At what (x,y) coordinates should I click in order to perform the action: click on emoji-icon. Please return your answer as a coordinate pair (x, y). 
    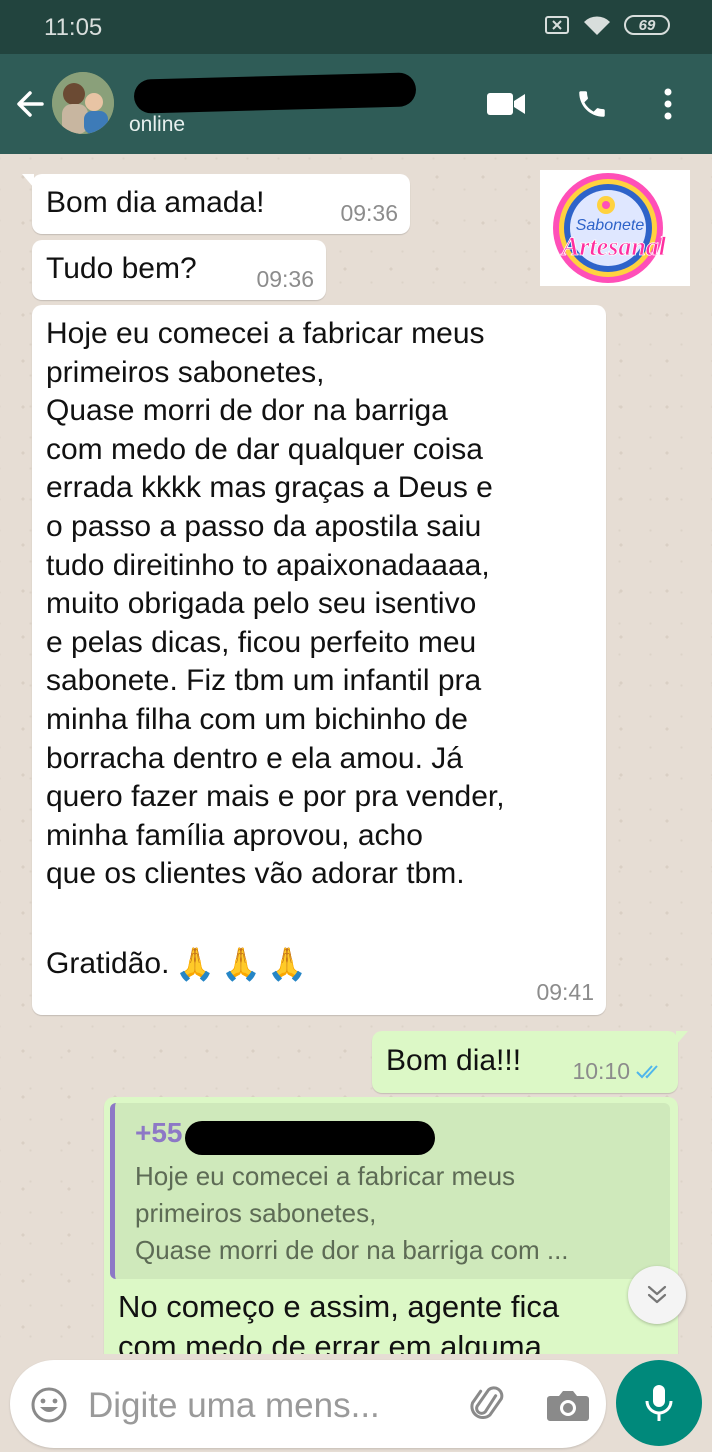
    Looking at the image, I should click on (49, 1405).